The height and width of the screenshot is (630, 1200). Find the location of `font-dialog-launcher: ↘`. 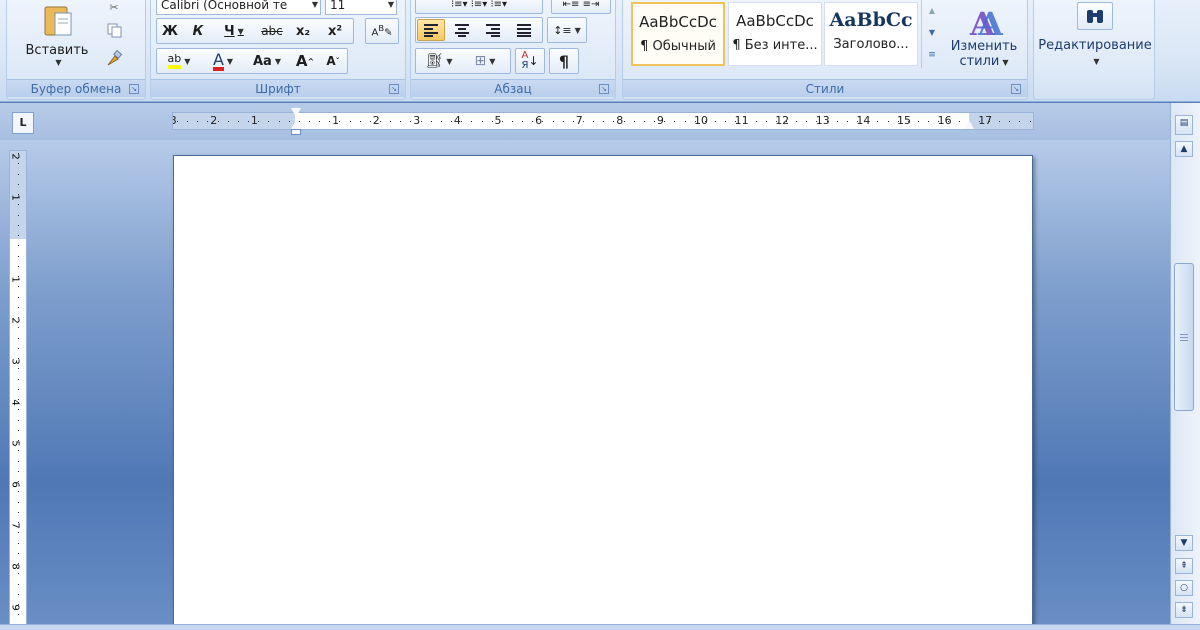

font-dialog-launcher: ↘ is located at coordinates (394, 89).